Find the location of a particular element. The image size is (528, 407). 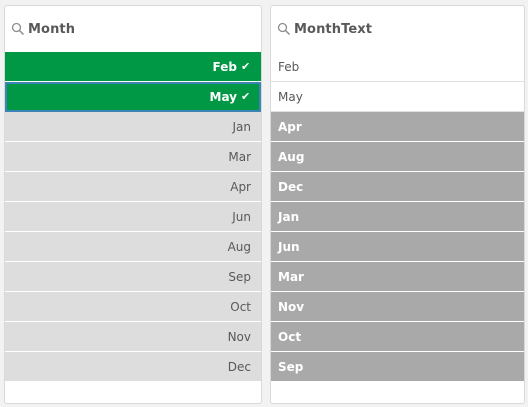

list-item-possible: Feb is located at coordinates (397, 67).